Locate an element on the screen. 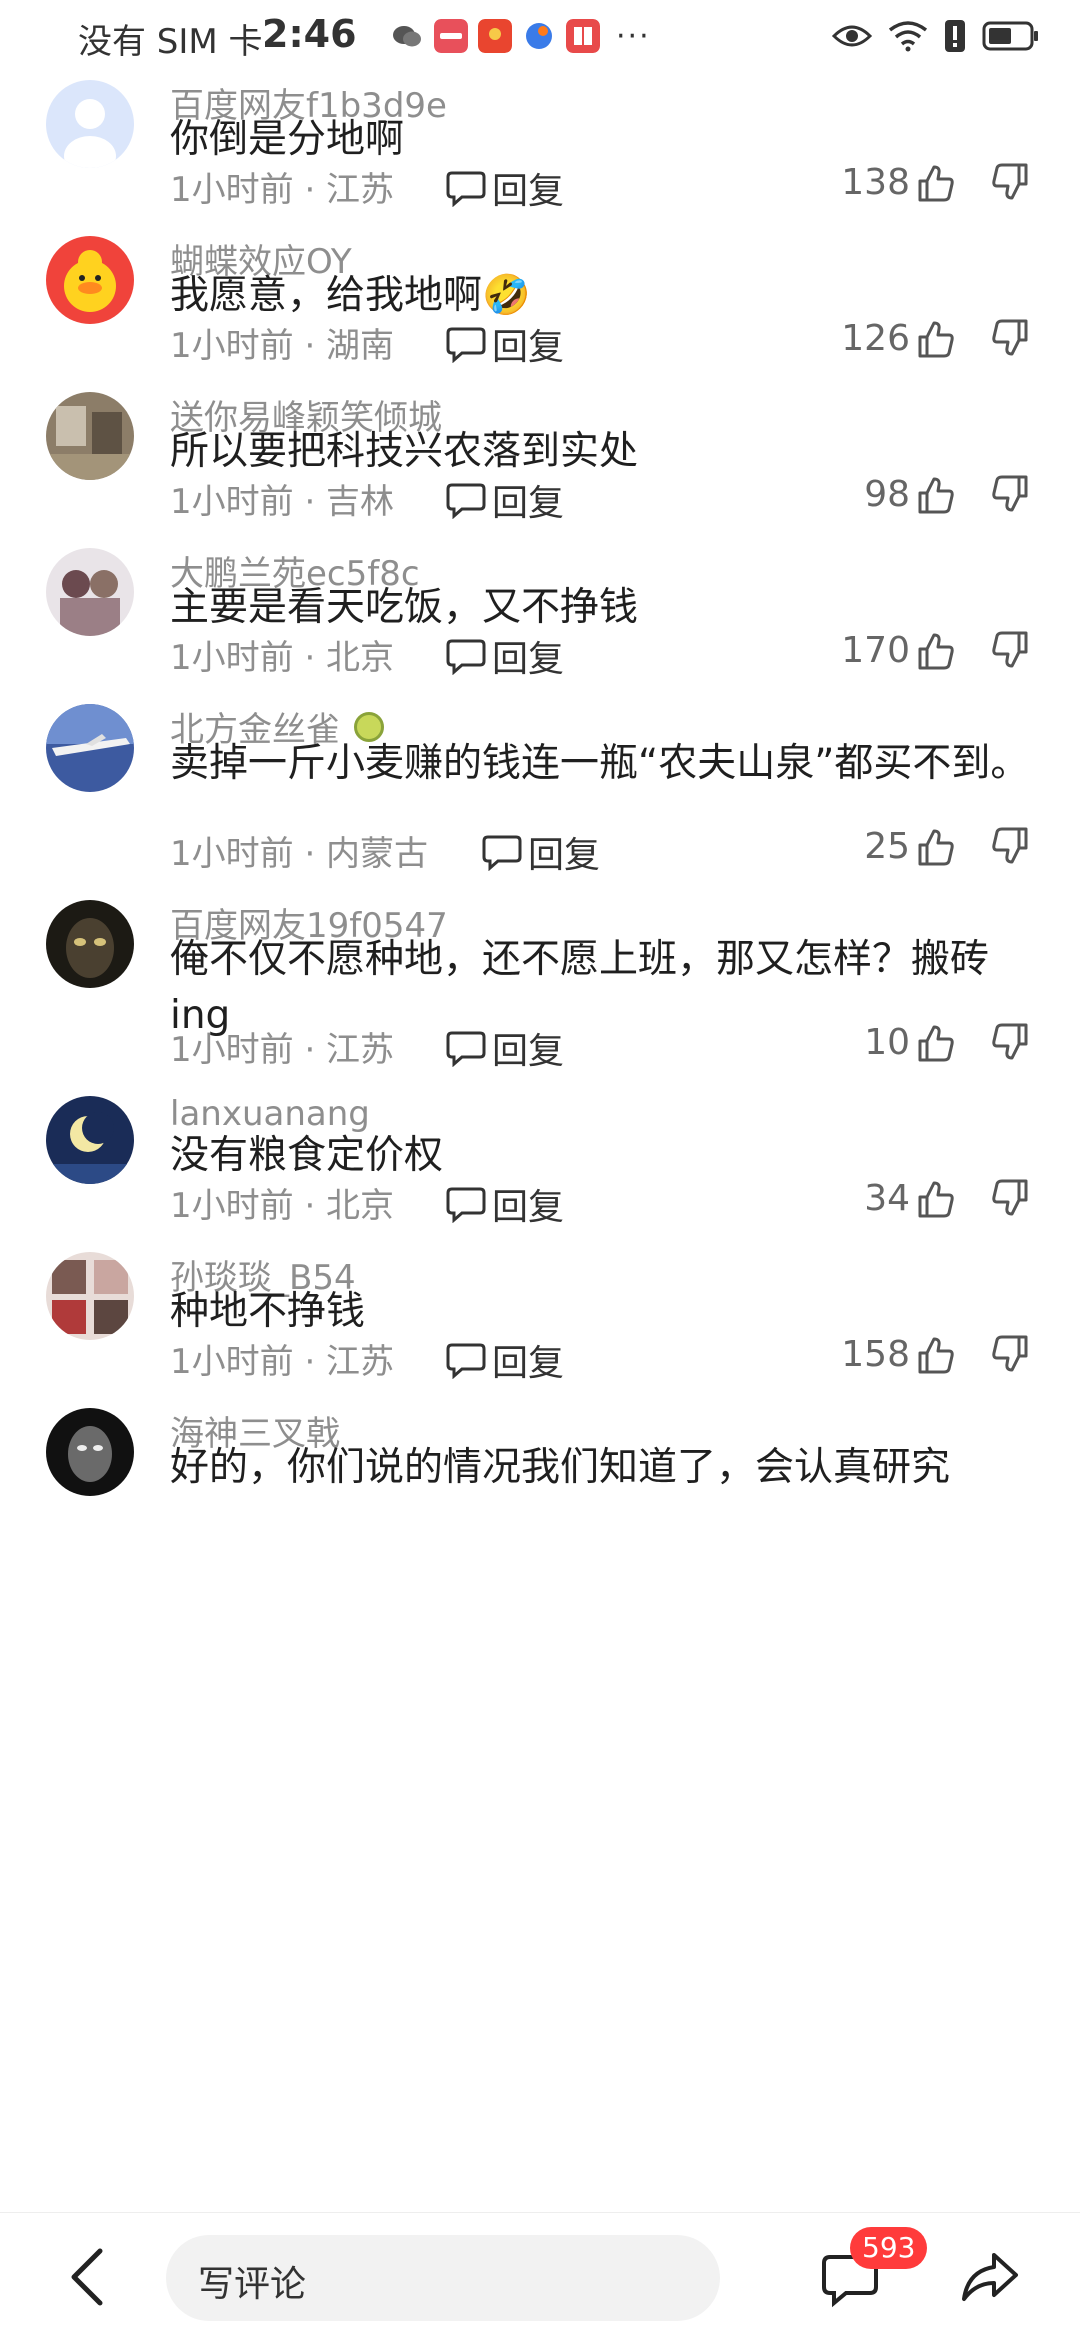 The height and width of the screenshot is (2340, 1080). comment-text: 好的，你们说的情况我们知道了，会认真研究 is located at coordinates (560, 1467).